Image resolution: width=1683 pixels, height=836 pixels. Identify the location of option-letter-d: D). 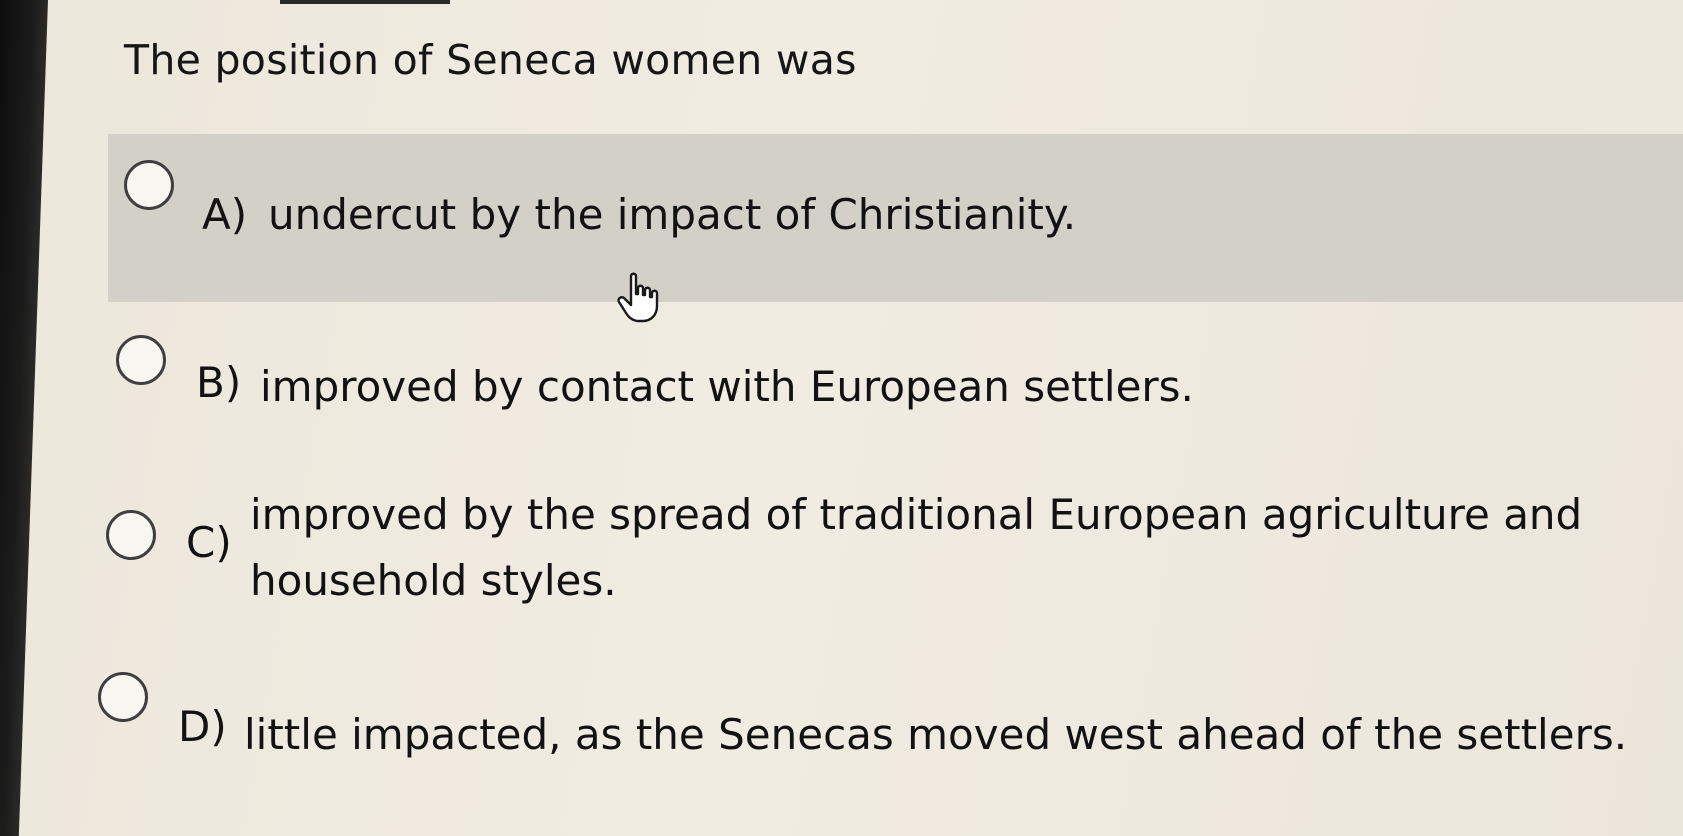
(202, 726).